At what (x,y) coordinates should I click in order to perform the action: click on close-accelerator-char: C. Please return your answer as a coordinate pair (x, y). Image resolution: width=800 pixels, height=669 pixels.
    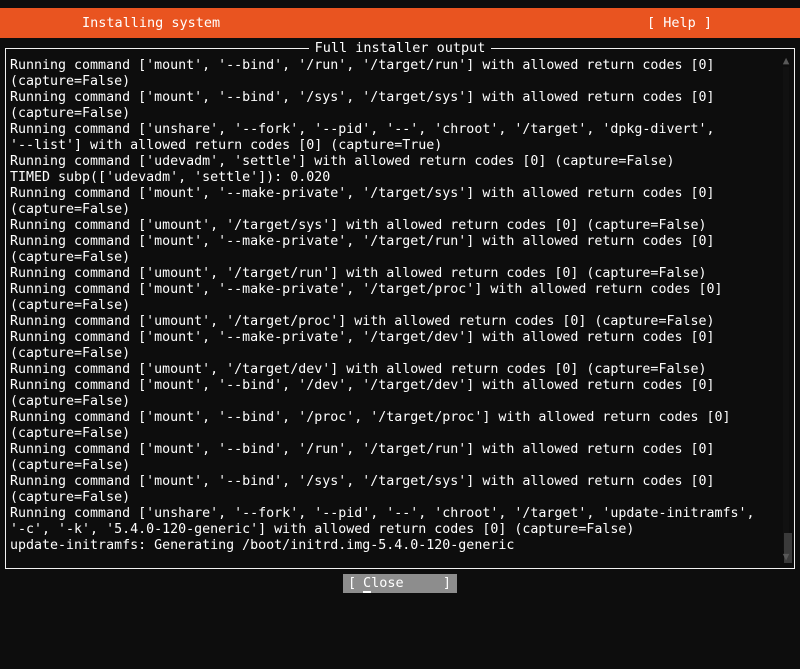
    Looking at the image, I should click on (367, 584).